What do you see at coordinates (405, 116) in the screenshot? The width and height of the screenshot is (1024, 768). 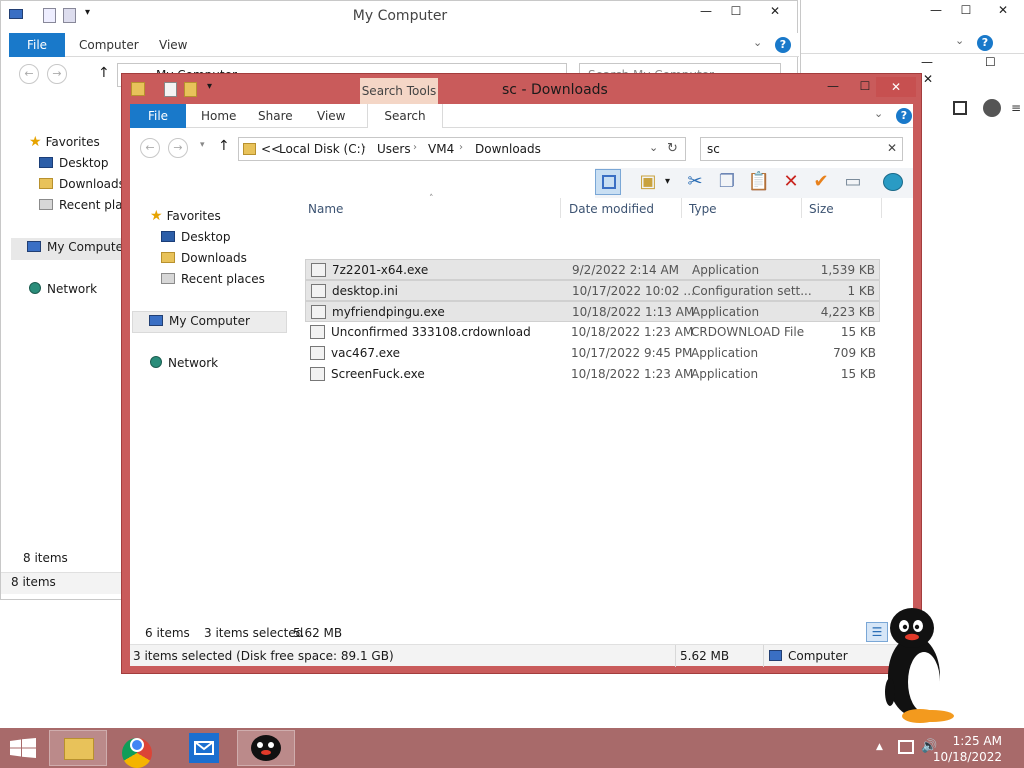 I see `search-tab: Search` at bounding box center [405, 116].